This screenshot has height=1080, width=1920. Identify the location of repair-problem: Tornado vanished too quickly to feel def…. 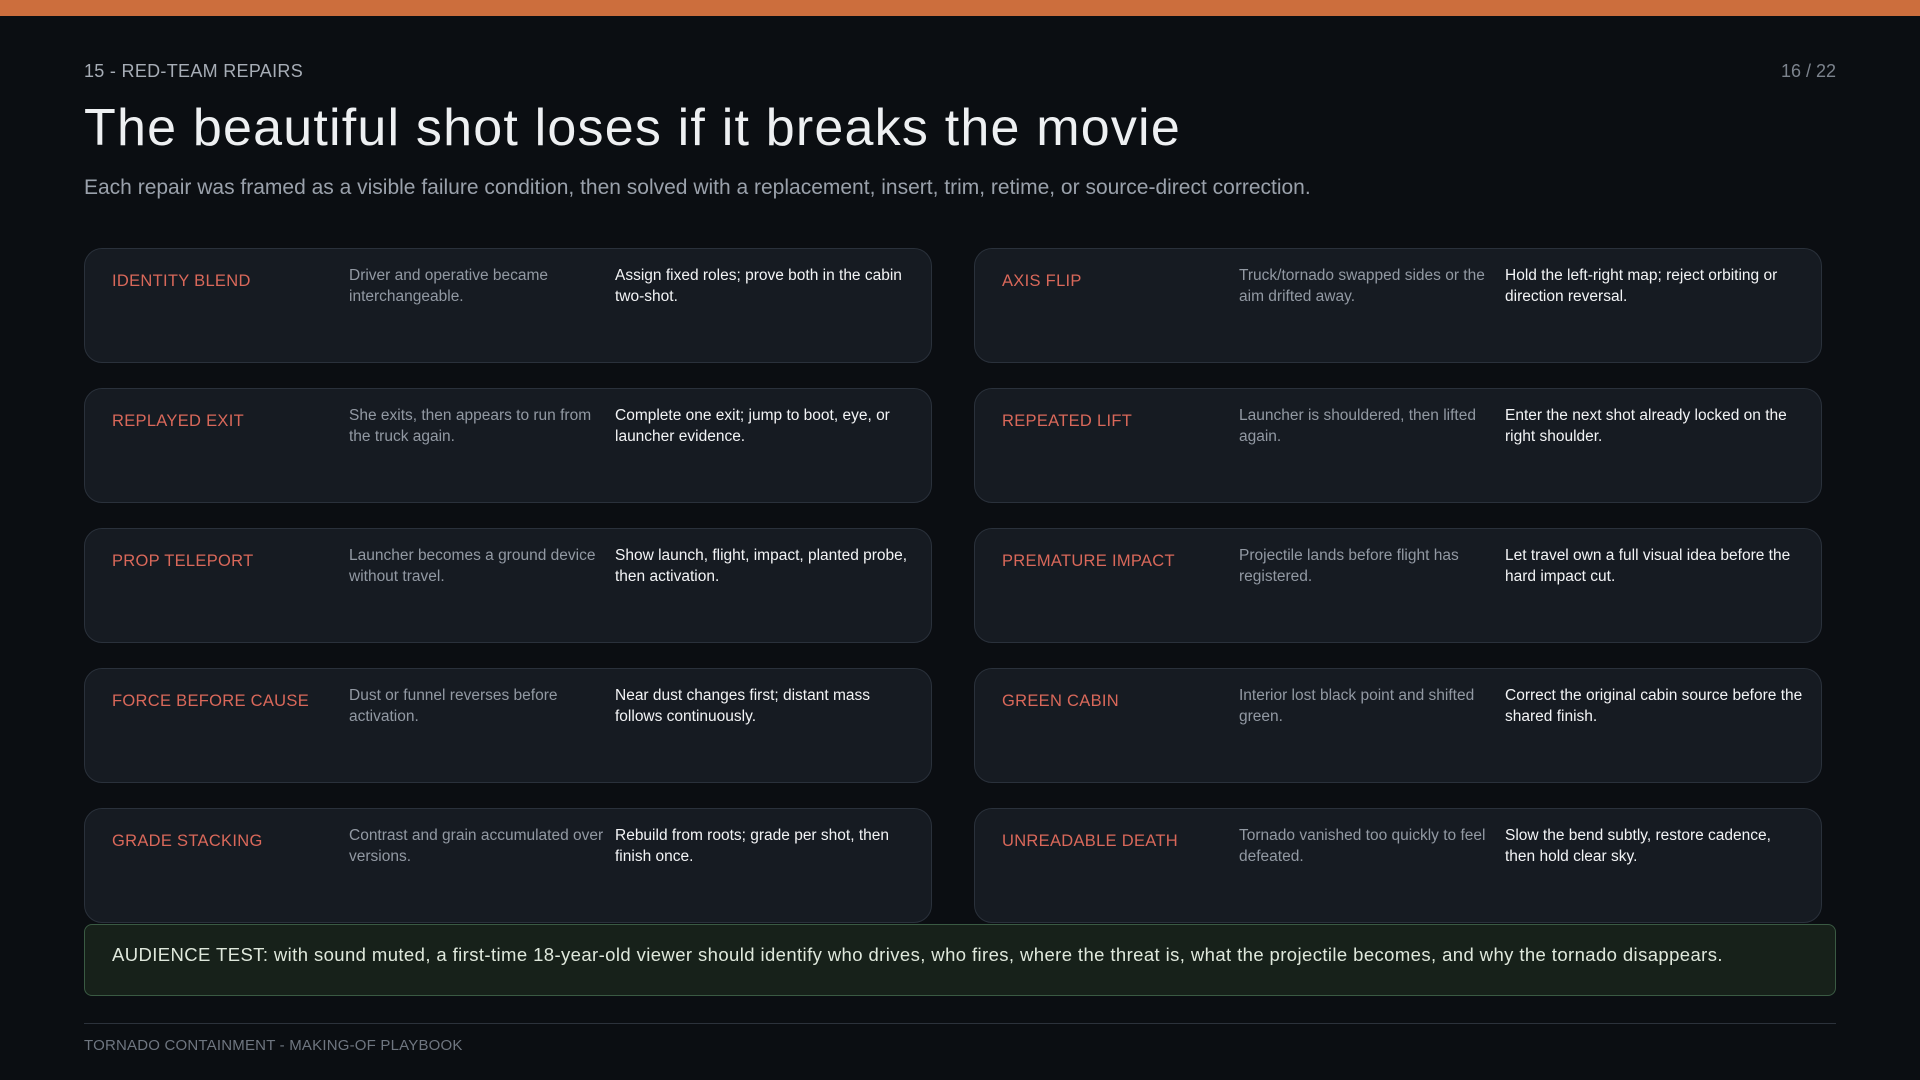
(1362, 846).